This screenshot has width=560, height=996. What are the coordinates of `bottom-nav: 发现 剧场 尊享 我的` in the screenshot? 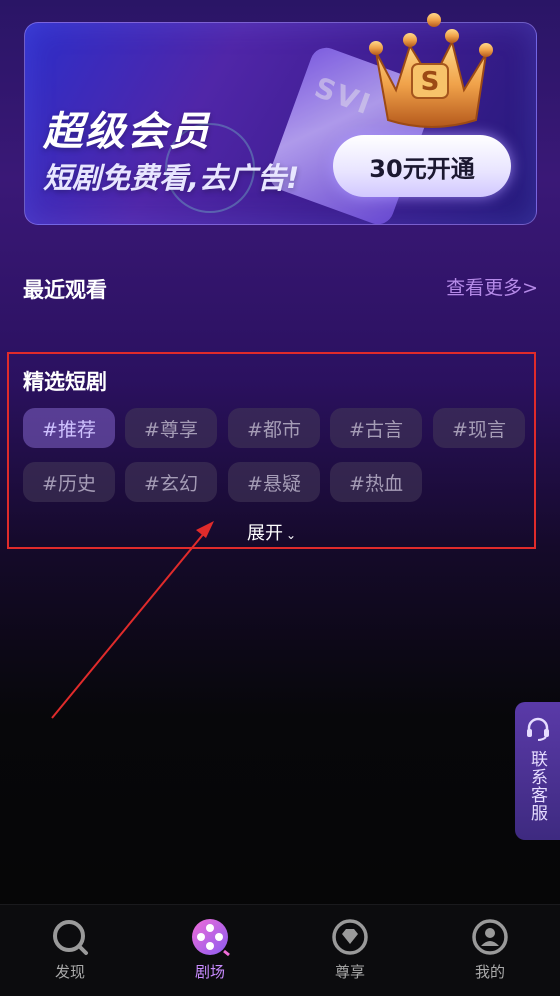 It's located at (280, 950).